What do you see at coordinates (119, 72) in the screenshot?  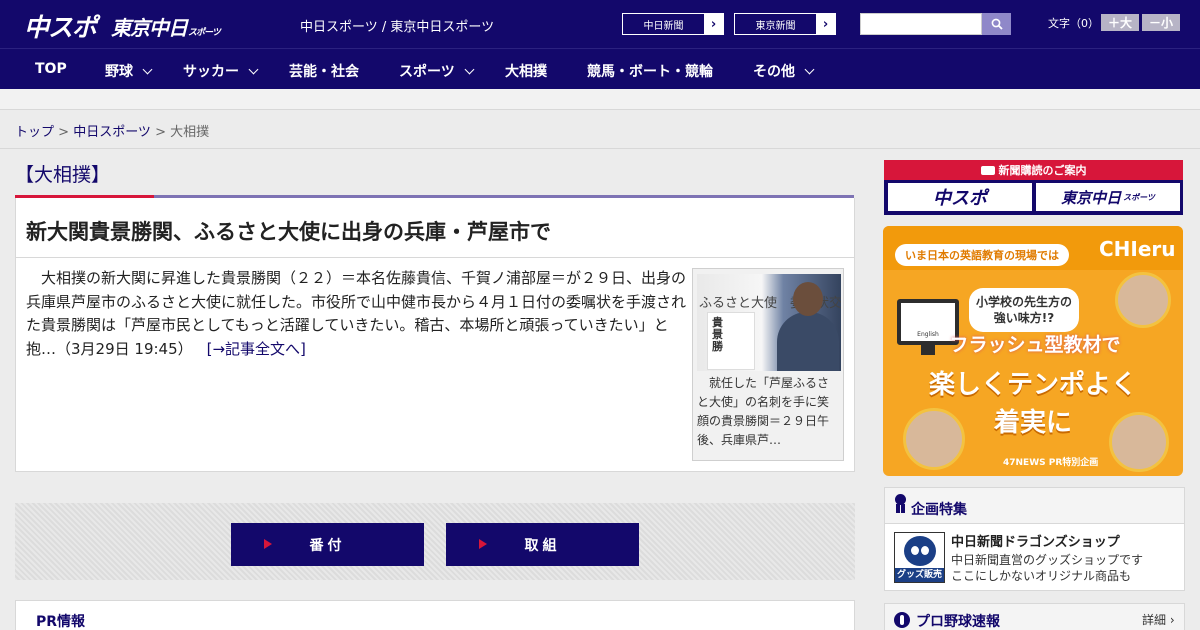 I see `nav-label: 野球` at bounding box center [119, 72].